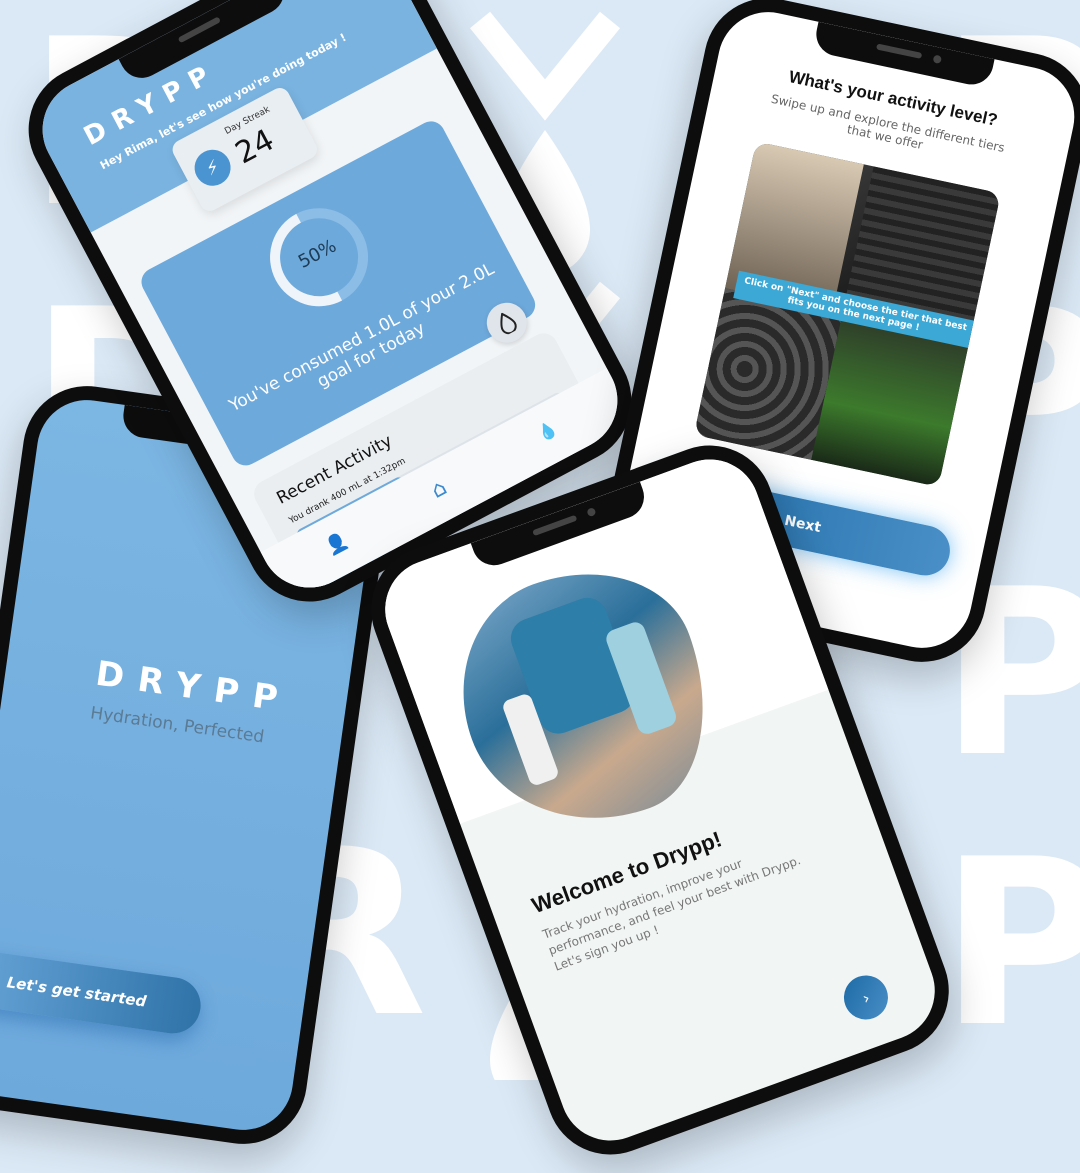  What do you see at coordinates (1010, 944) in the screenshot?
I see `bg-letter: P` at bounding box center [1010, 944].